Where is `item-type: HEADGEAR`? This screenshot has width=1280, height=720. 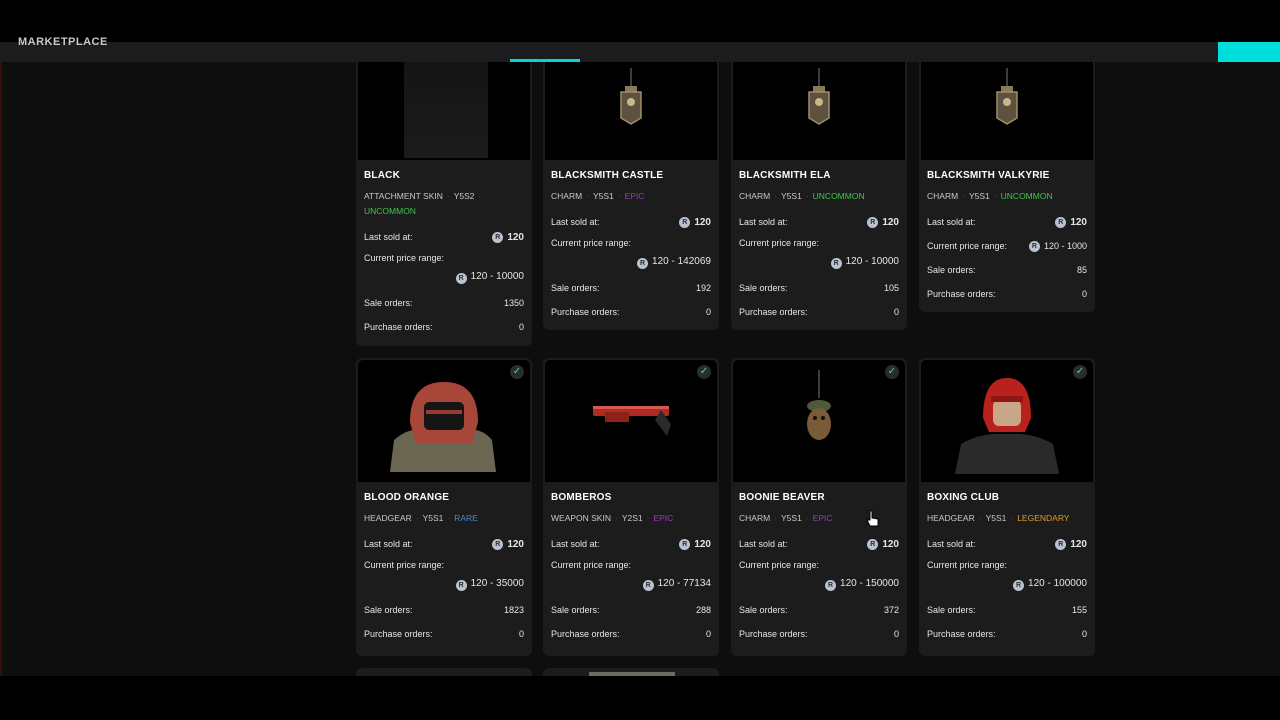 item-type: HEADGEAR is located at coordinates (951, 518).